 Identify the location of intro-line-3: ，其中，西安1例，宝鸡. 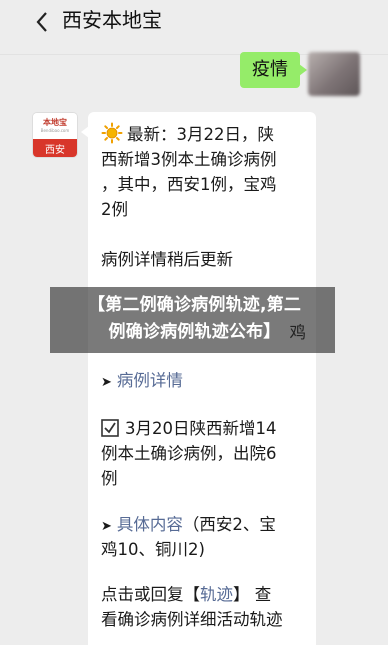
(189, 184).